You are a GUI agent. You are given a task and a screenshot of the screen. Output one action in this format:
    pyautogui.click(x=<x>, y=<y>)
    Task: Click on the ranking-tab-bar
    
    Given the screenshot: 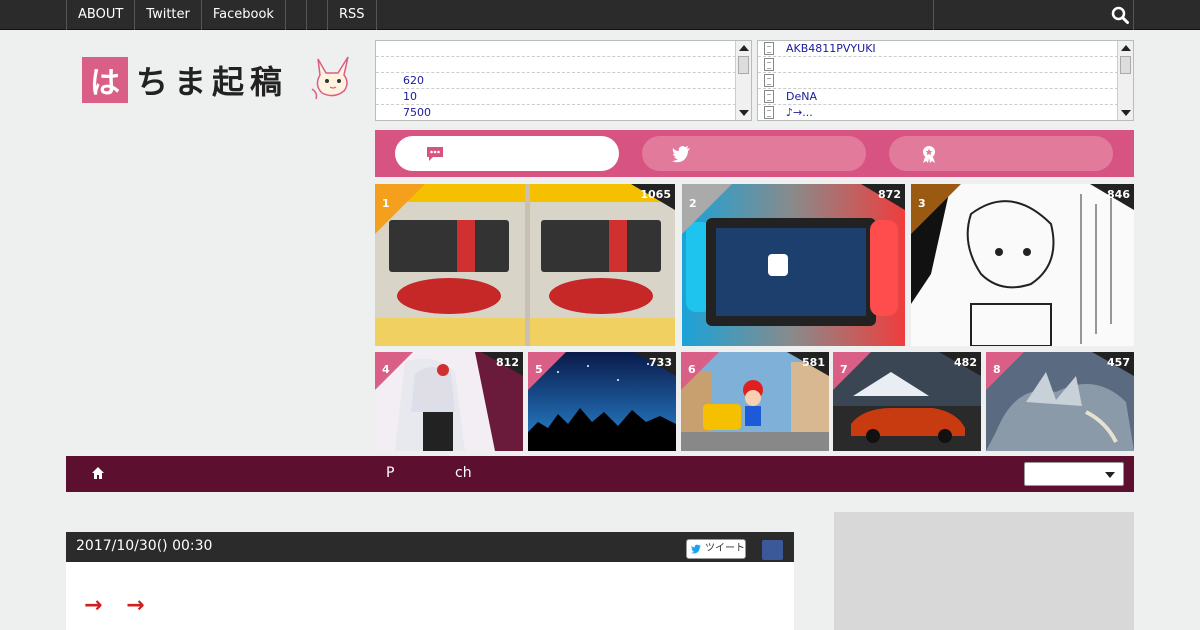 What is the action you would take?
    pyautogui.click(x=754, y=153)
    